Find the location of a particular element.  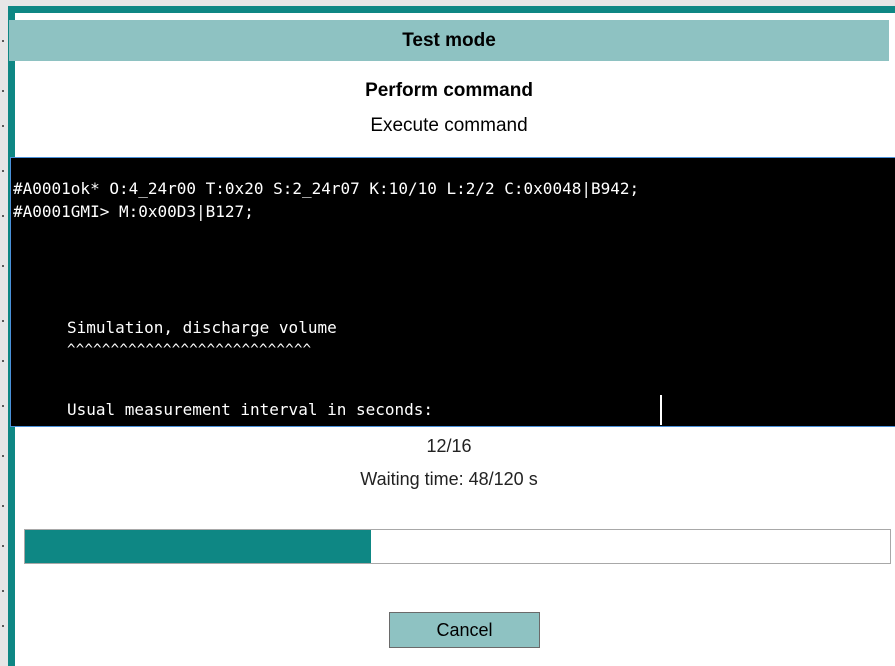

dialog-title: Test mode is located at coordinates (449, 40).